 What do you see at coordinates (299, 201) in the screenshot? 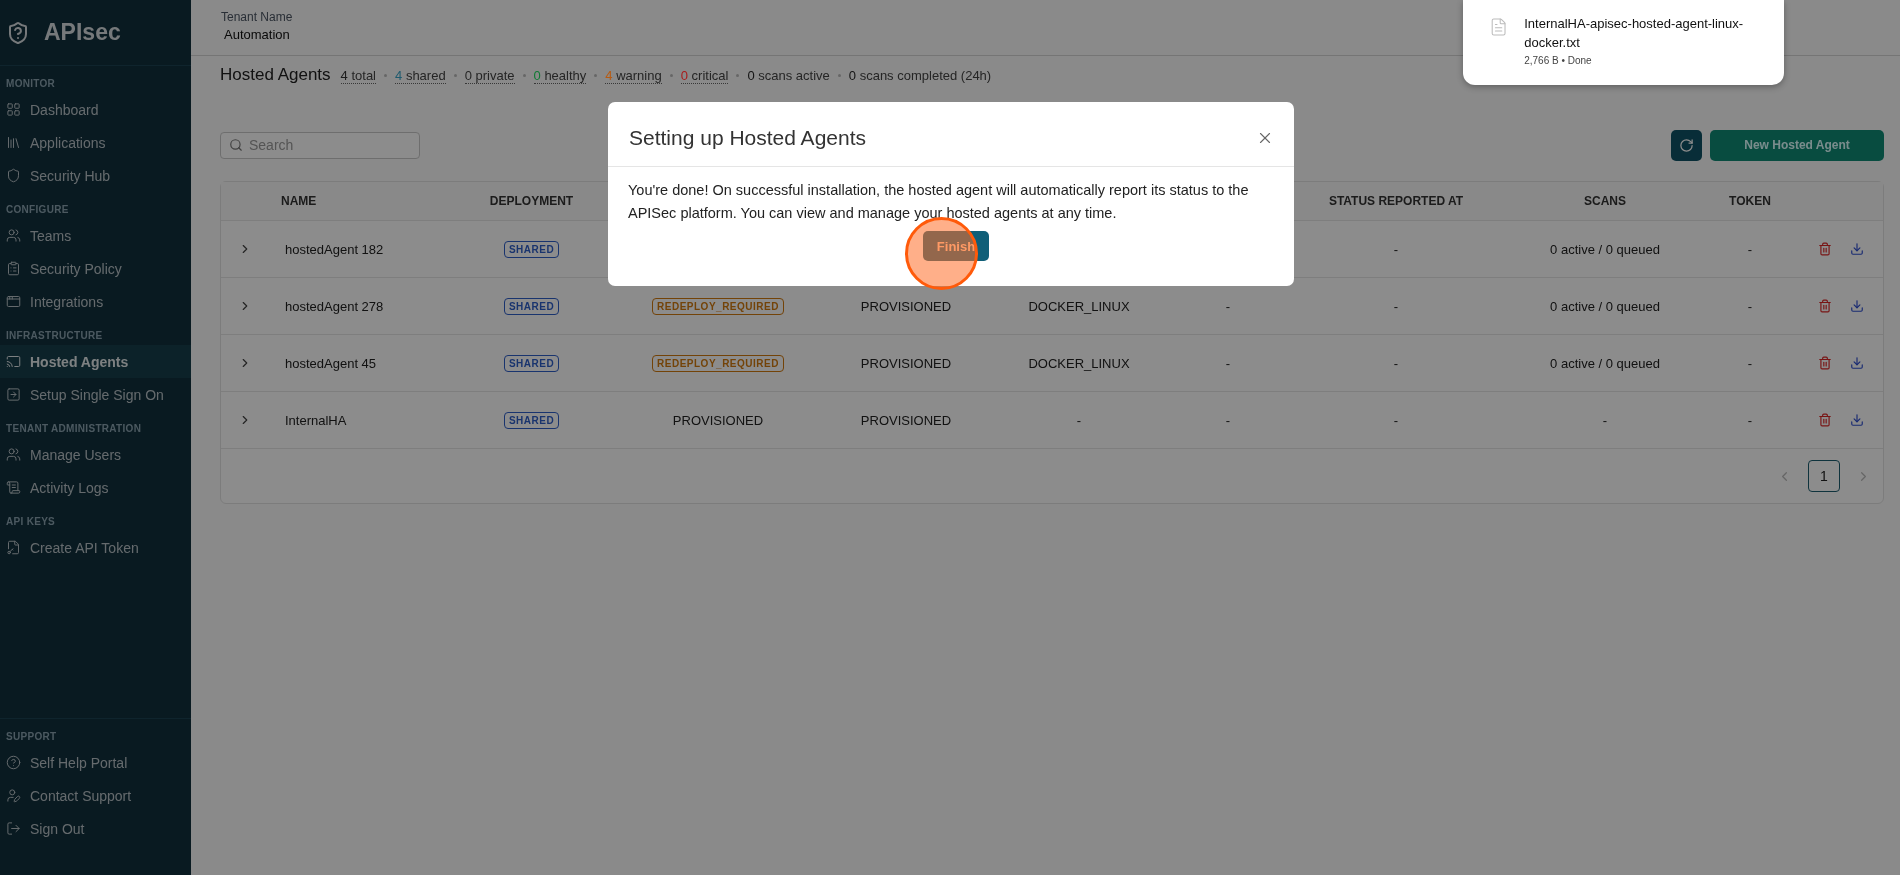
I see `column-header: NAME` at bounding box center [299, 201].